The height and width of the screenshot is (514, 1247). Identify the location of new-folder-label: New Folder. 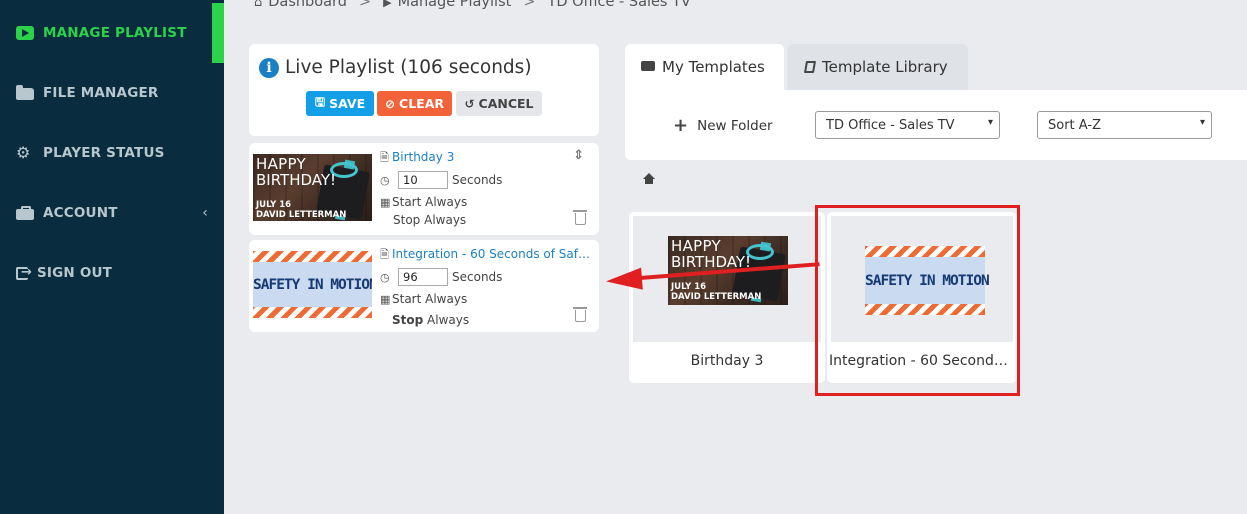
(735, 126).